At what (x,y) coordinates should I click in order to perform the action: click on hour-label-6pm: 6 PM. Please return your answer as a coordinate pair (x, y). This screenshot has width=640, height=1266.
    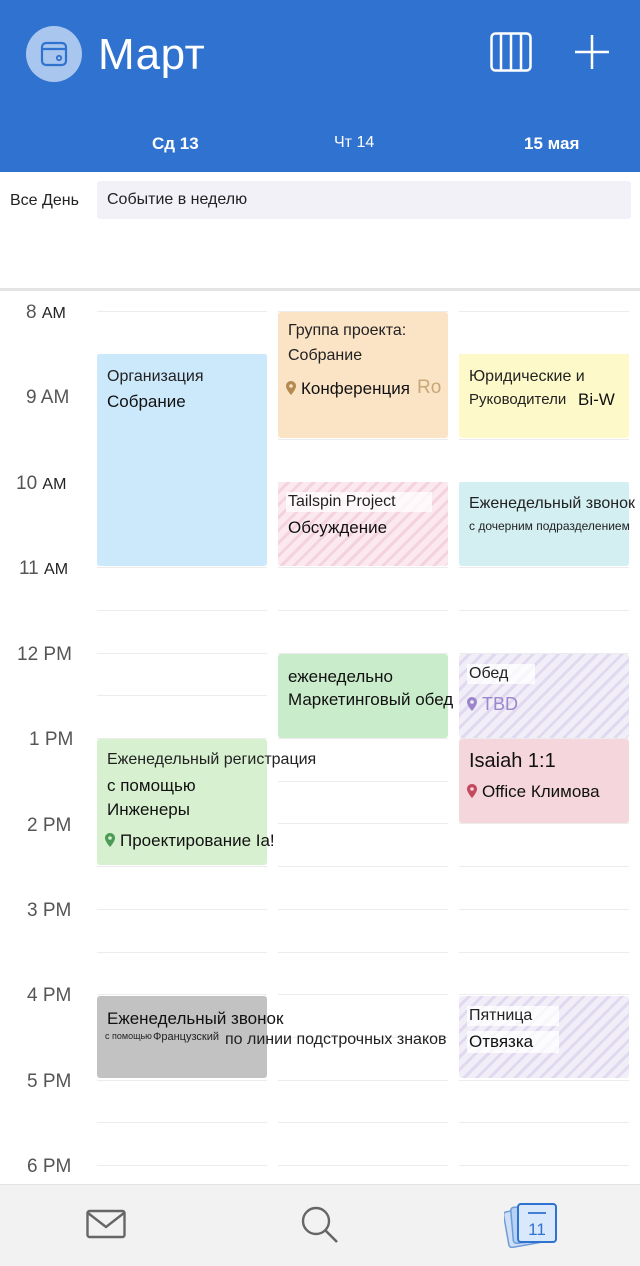
    Looking at the image, I should click on (49, 1166).